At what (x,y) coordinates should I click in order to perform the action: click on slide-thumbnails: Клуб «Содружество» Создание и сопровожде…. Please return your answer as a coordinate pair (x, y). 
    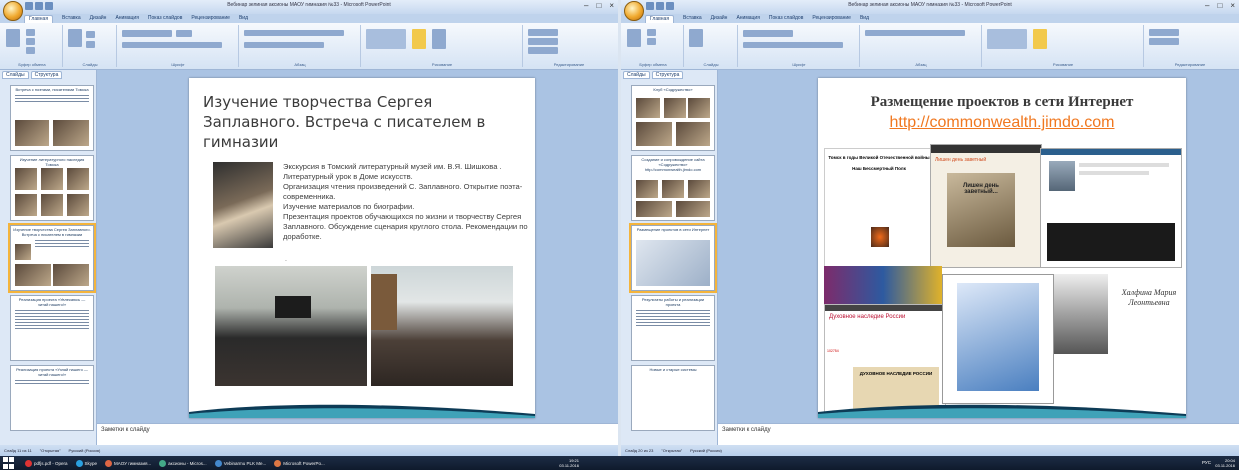
    Looking at the image, I should click on (669, 263).